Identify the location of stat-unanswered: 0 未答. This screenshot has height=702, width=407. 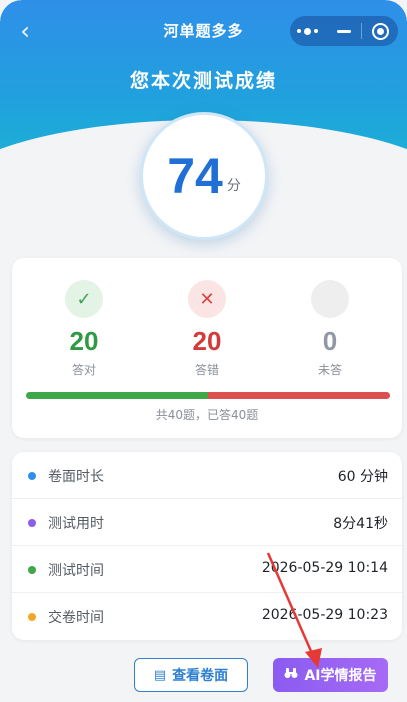
(330, 329).